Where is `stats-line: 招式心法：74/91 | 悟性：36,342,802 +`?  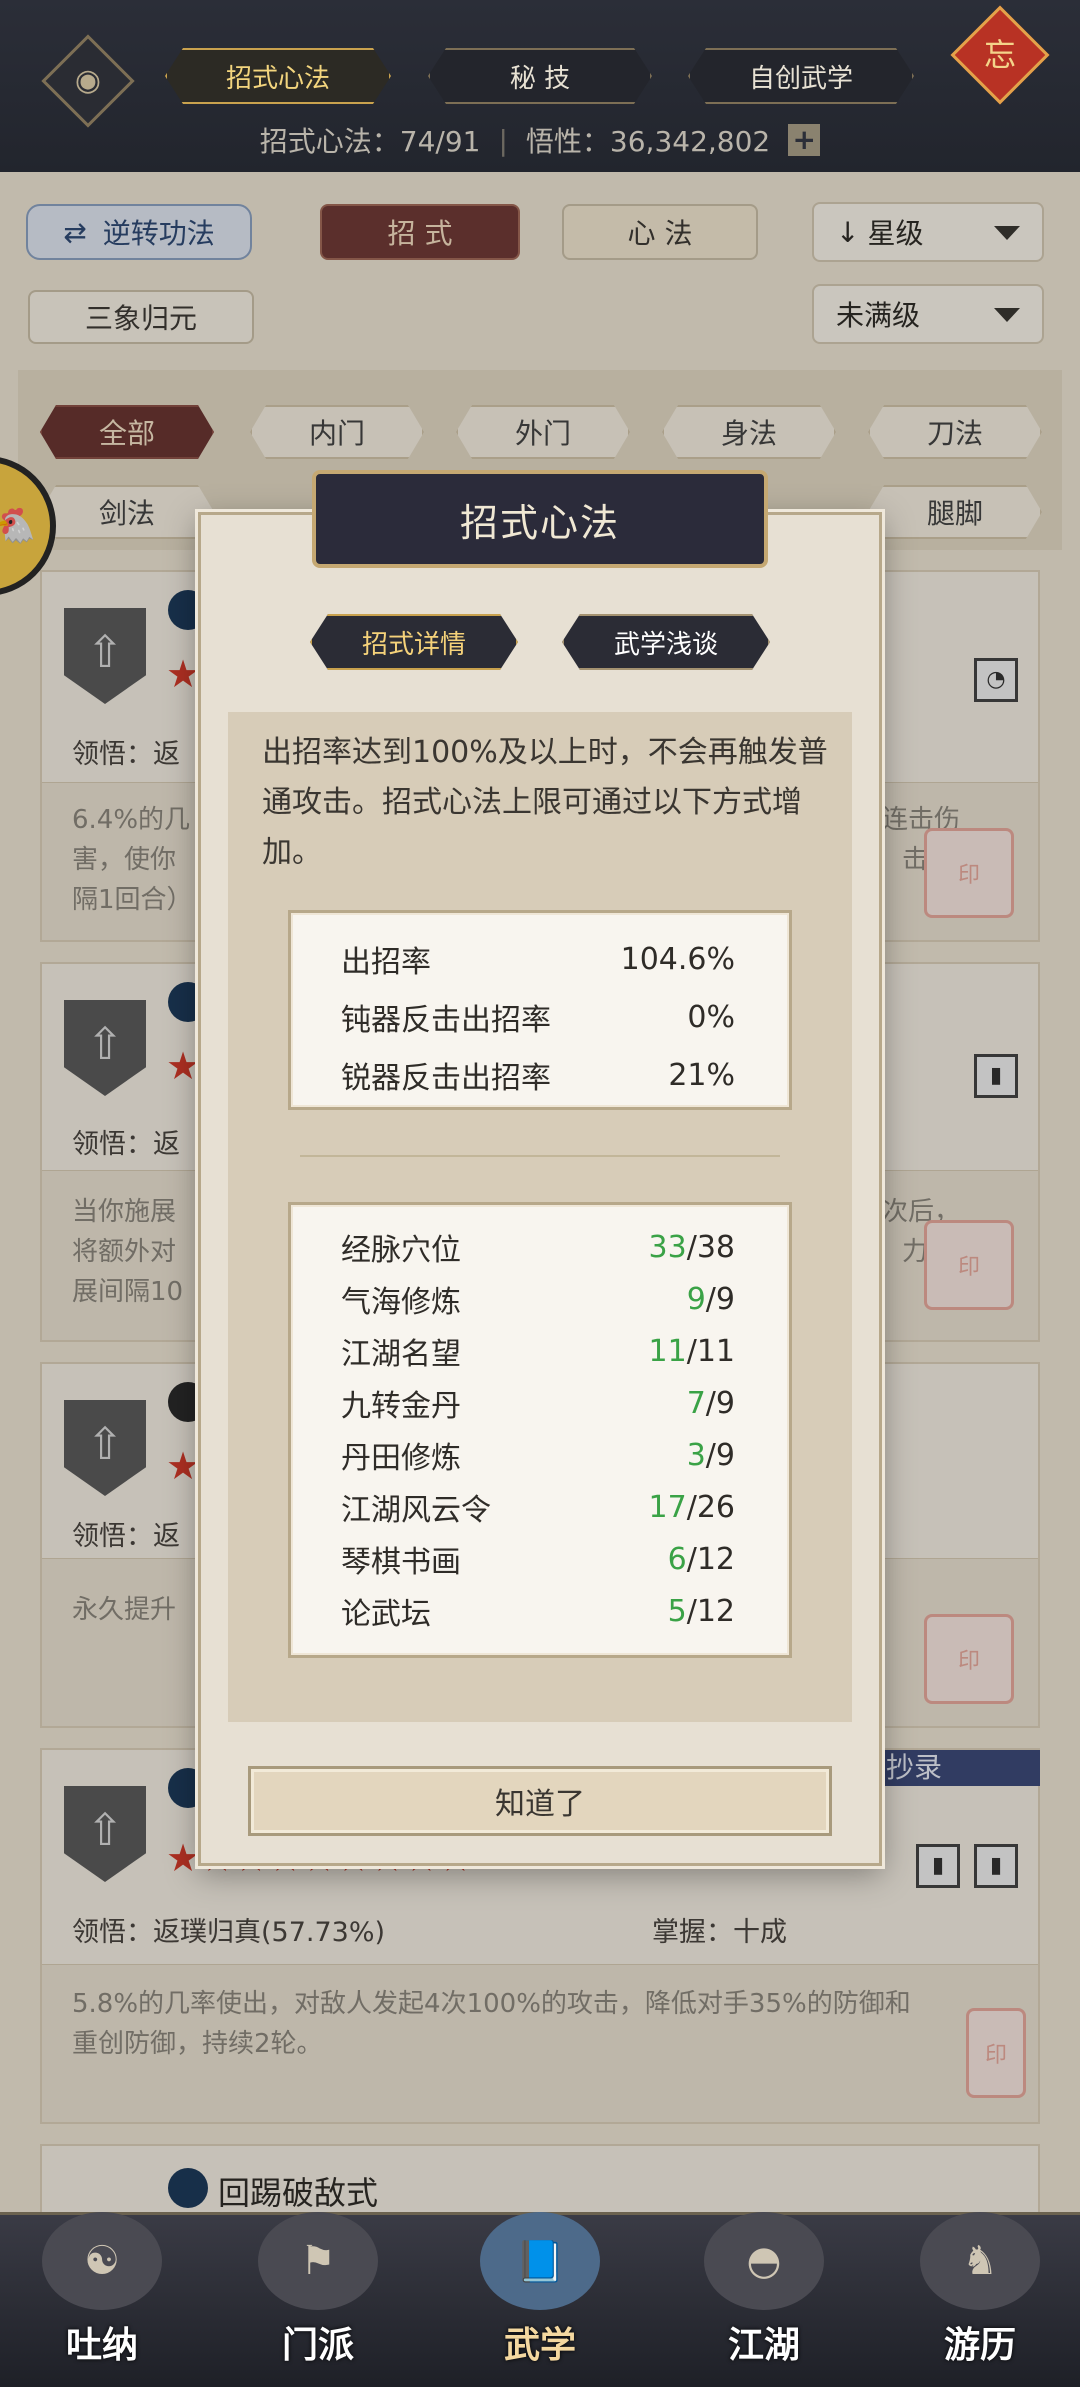 stats-line: 招式心法：74/91 | 悟性：36,342,802 + is located at coordinates (540, 140).